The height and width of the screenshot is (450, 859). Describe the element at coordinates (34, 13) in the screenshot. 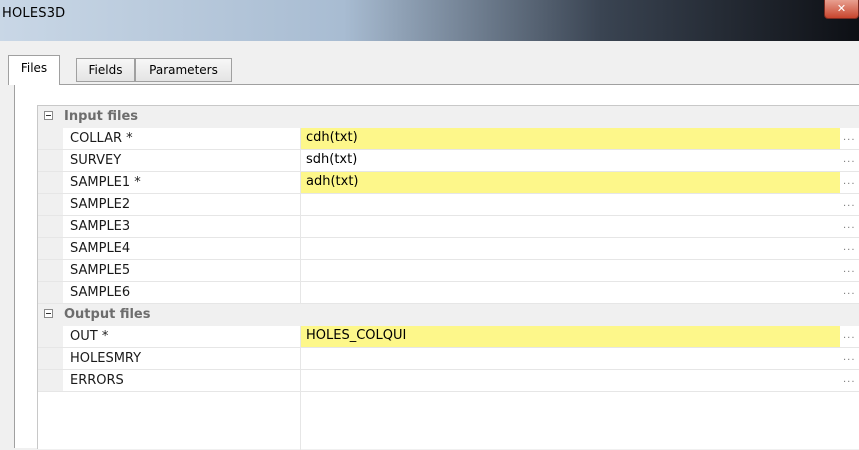

I see `window-title: HOLES3D` at that location.